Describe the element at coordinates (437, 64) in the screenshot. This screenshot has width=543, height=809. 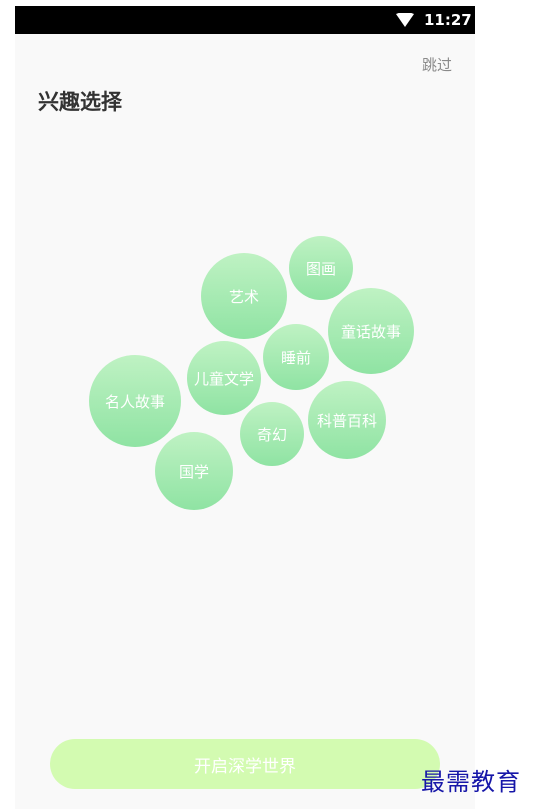
I see `skip-button: 跳过` at that location.